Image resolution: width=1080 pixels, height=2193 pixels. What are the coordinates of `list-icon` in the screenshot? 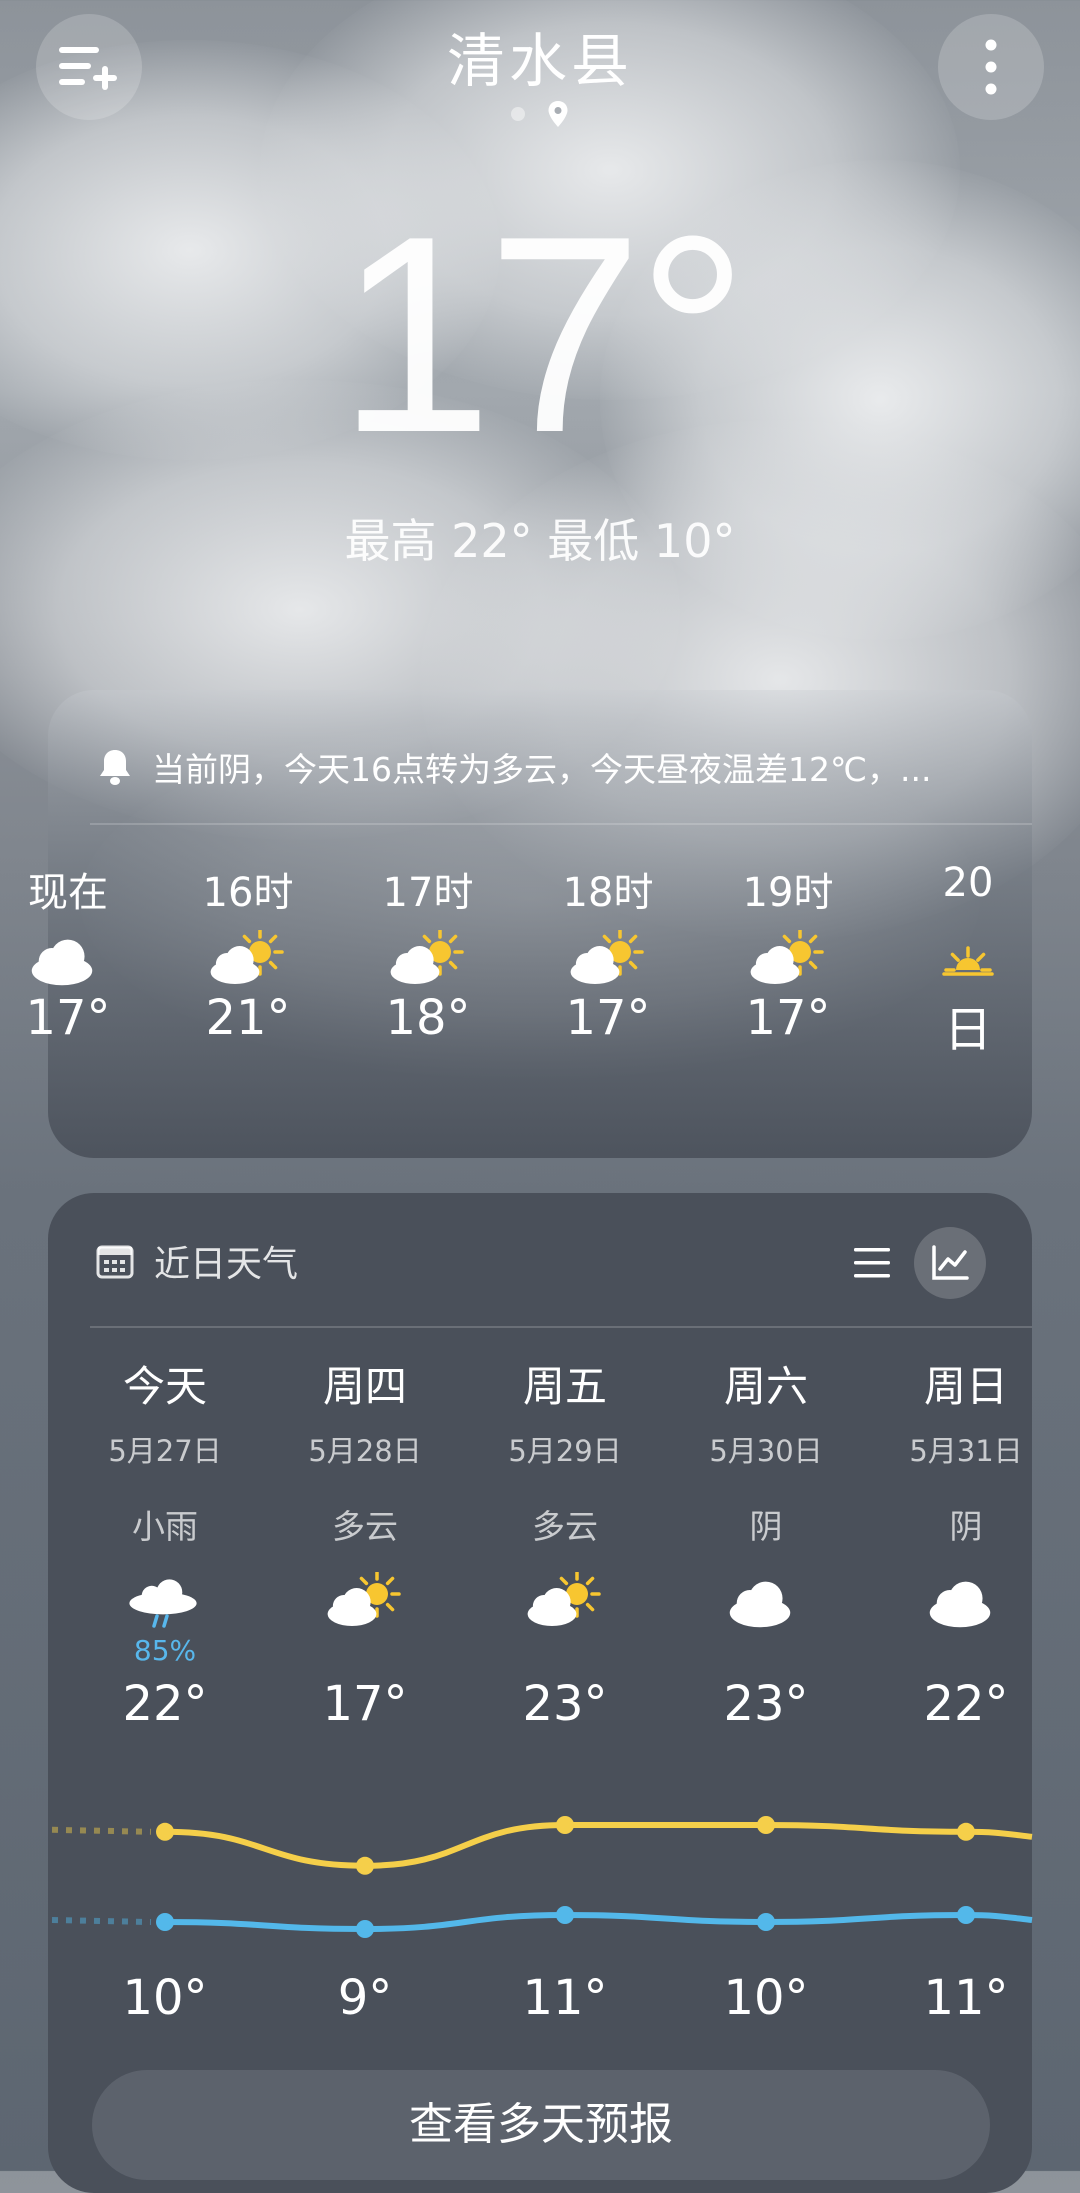 It's located at (872, 1263).